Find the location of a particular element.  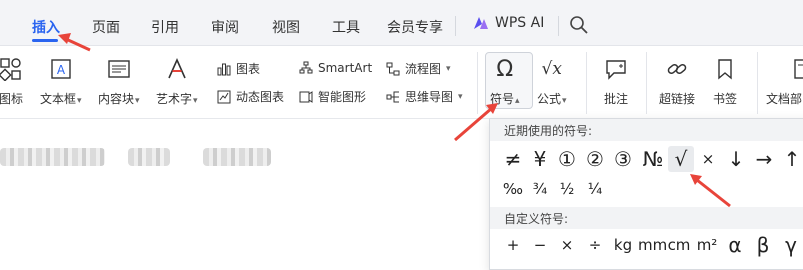

symbol-item: ÷ is located at coordinates (595, 245).